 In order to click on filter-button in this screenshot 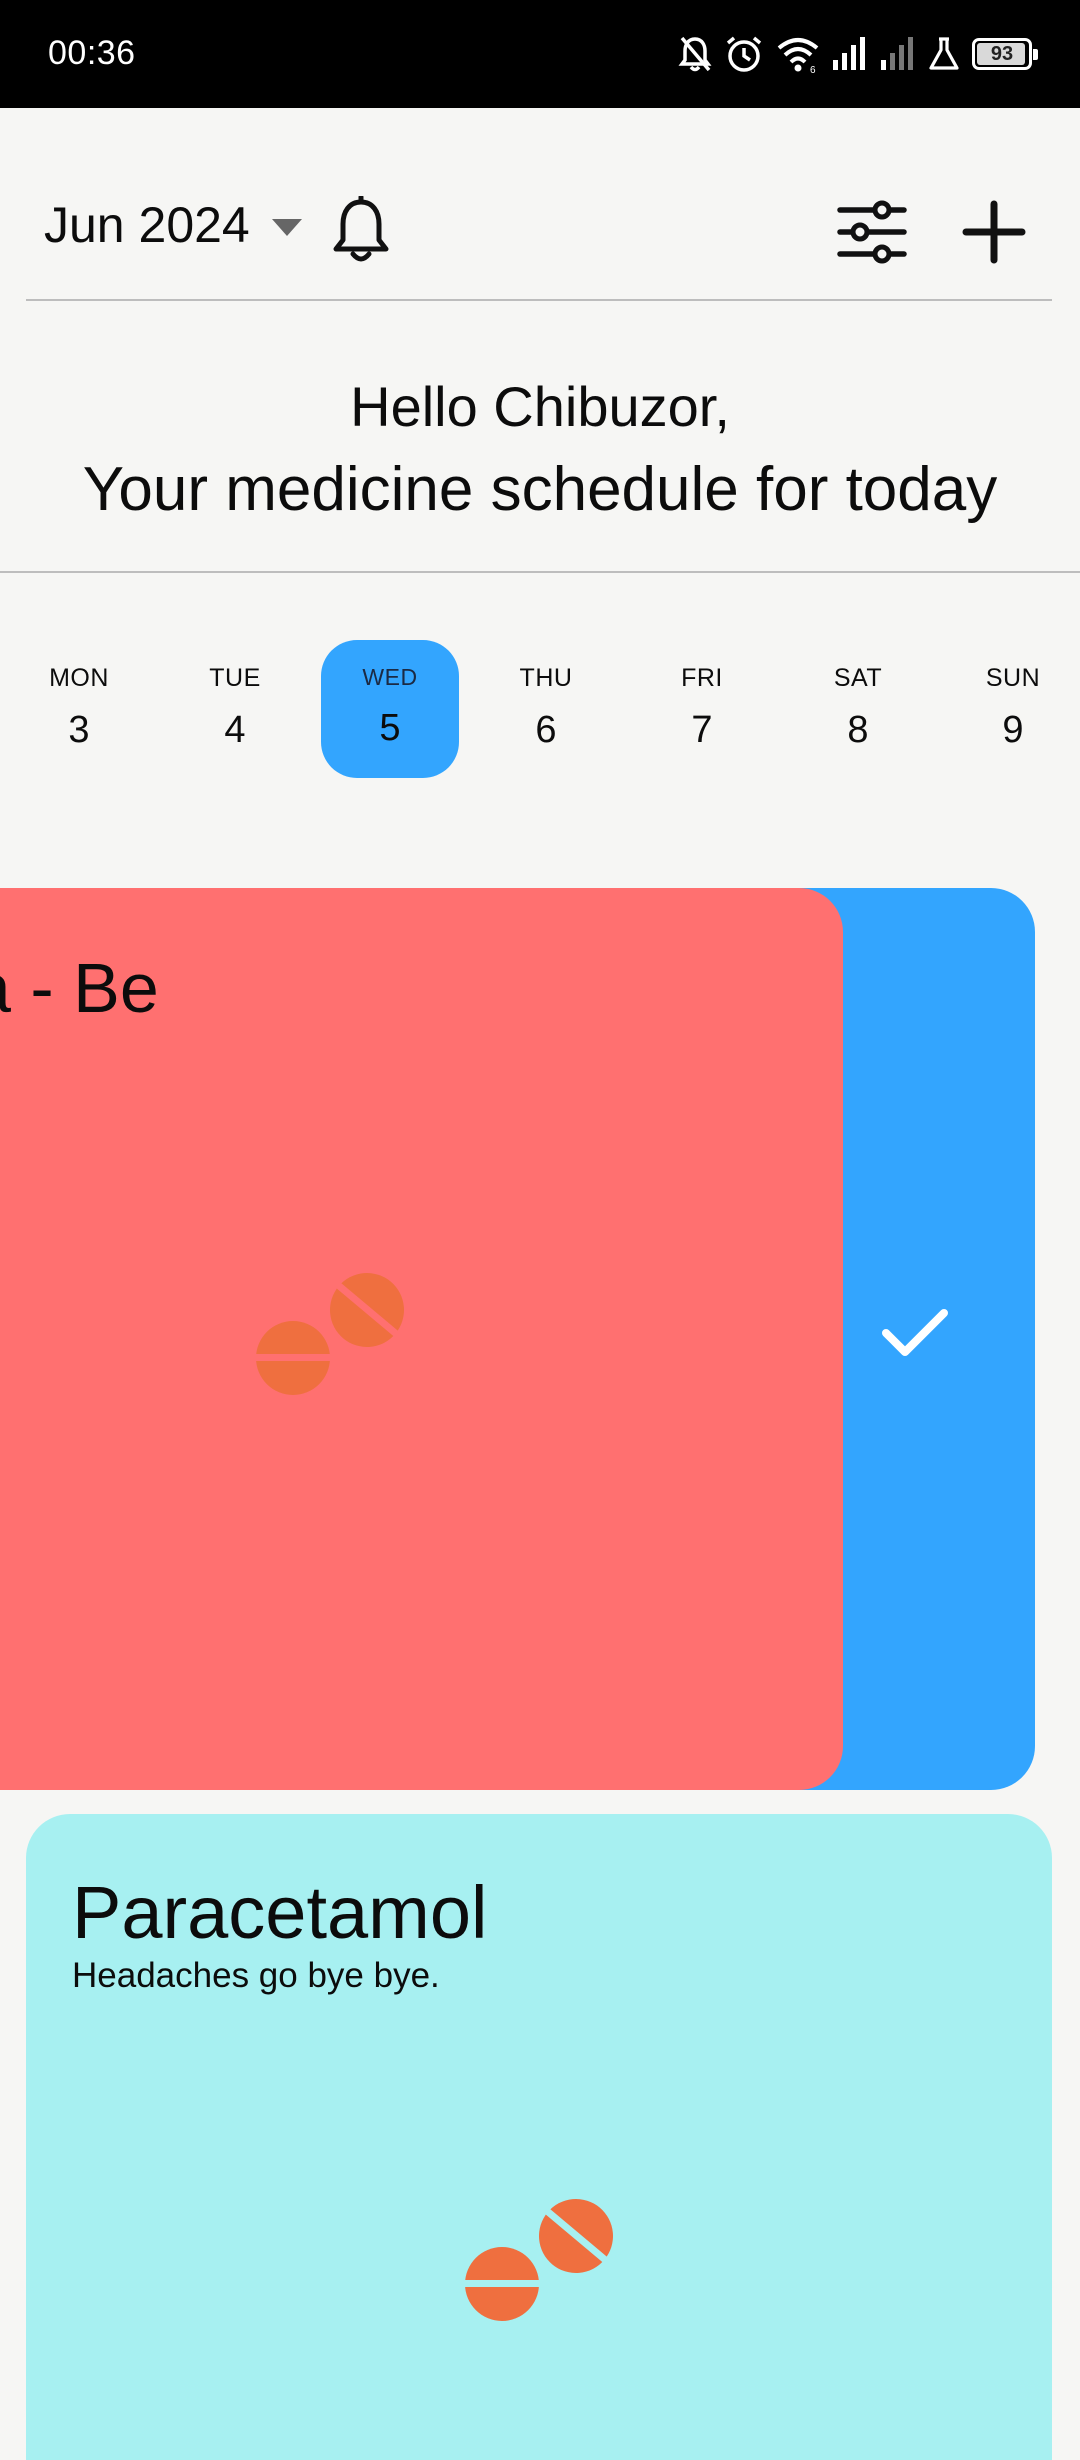, I will do `click(872, 234)`.